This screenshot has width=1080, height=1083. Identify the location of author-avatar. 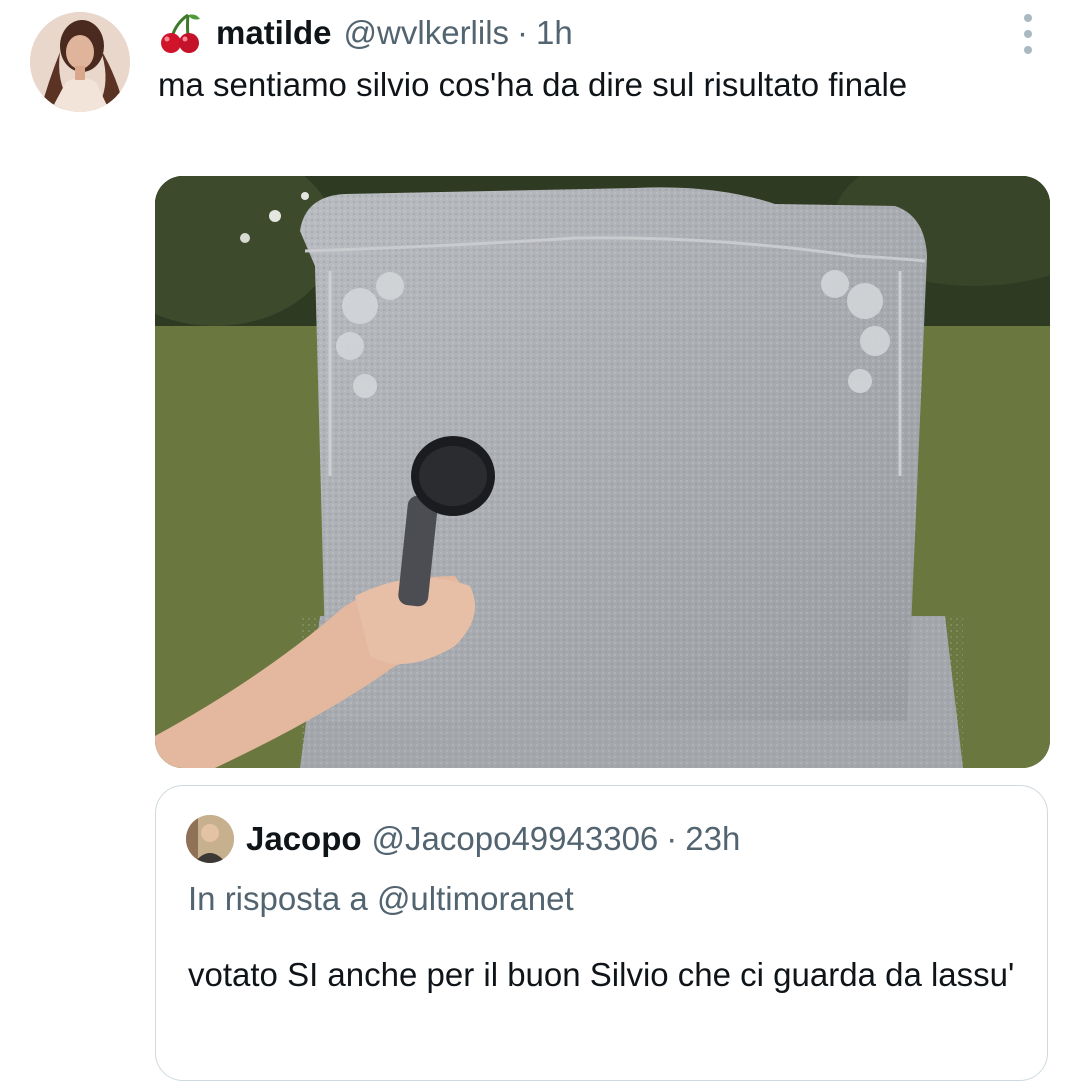
(80, 62).